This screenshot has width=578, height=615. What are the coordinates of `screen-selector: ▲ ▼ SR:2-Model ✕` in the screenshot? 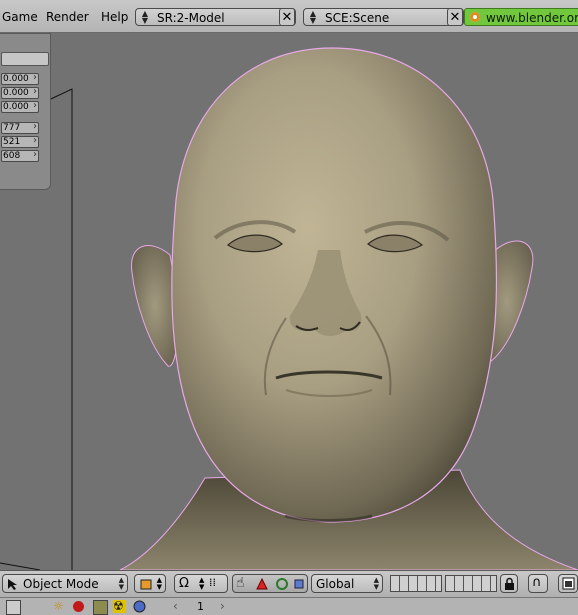 It's located at (215, 17).